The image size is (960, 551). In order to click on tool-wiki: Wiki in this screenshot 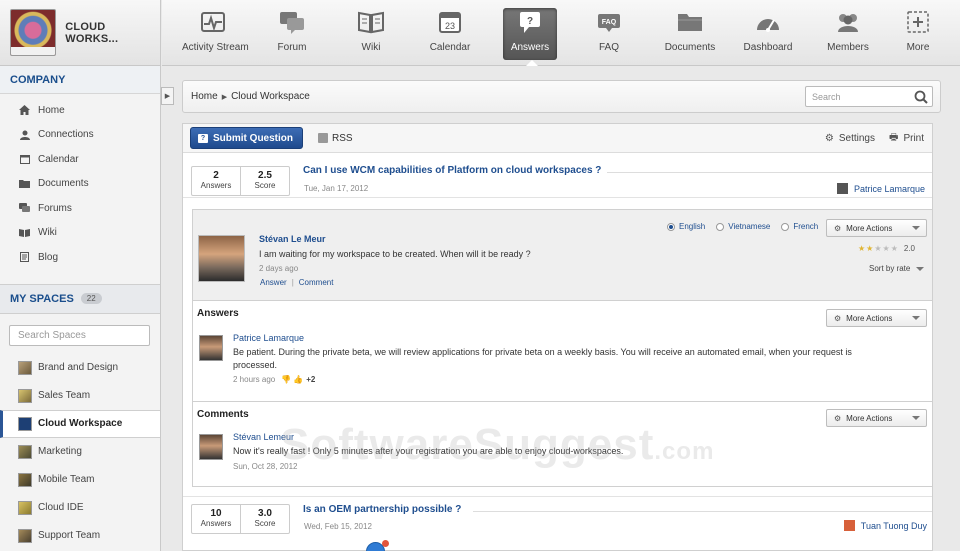, I will do `click(371, 34)`.